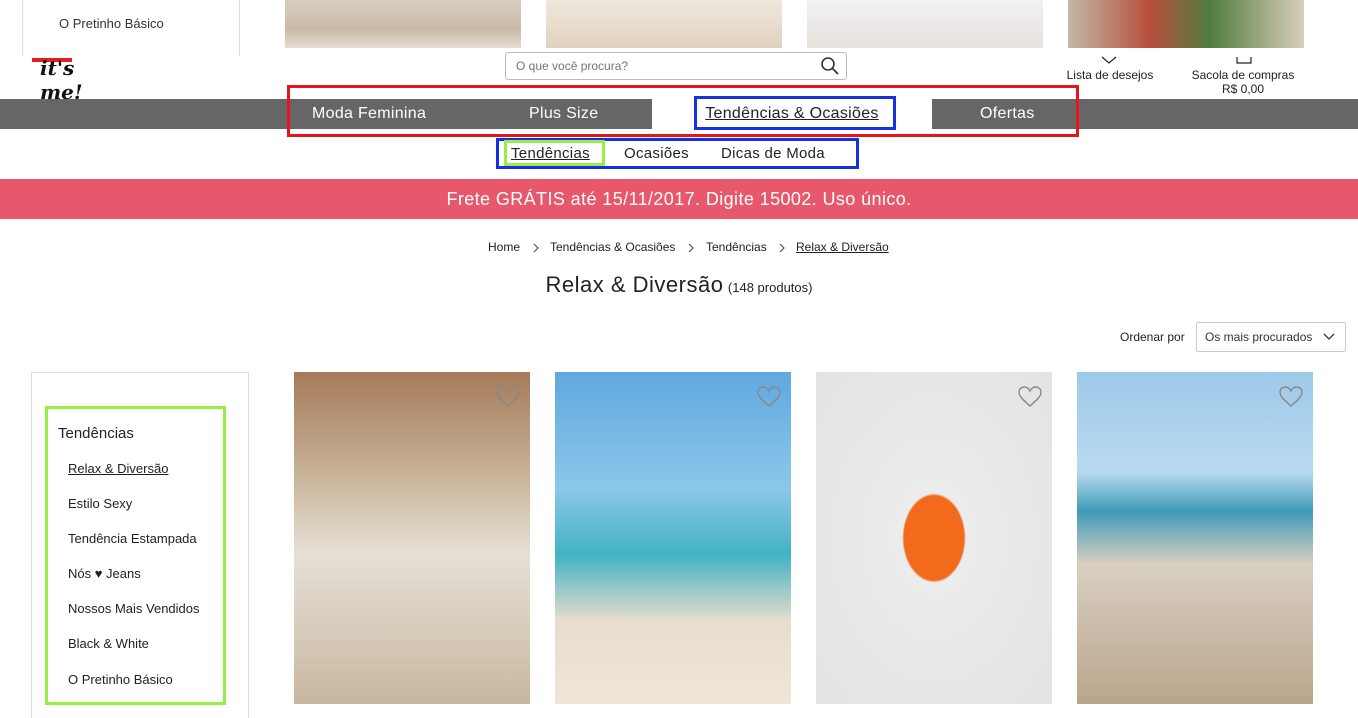  Describe the element at coordinates (1110, 75) in the screenshot. I see `wishlist-link: Lista de desejos` at that location.